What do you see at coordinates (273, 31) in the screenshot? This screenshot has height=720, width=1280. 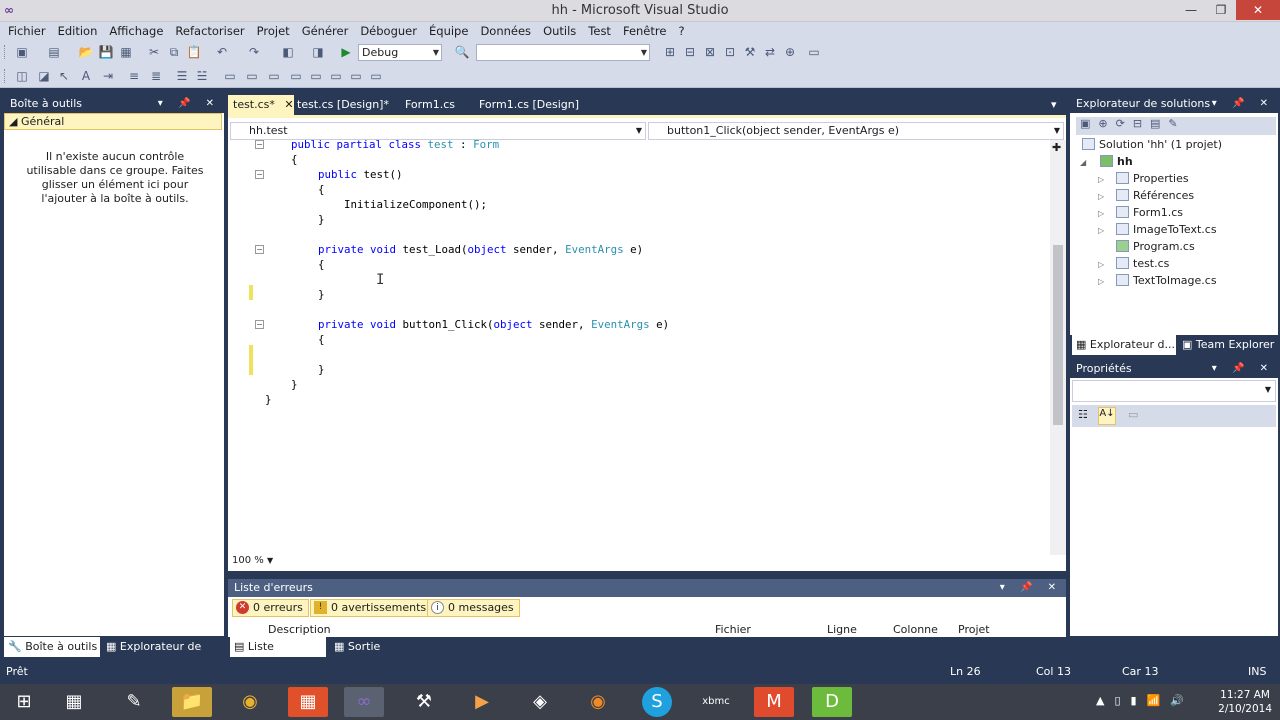 I see `menu-projet: Projet` at bounding box center [273, 31].